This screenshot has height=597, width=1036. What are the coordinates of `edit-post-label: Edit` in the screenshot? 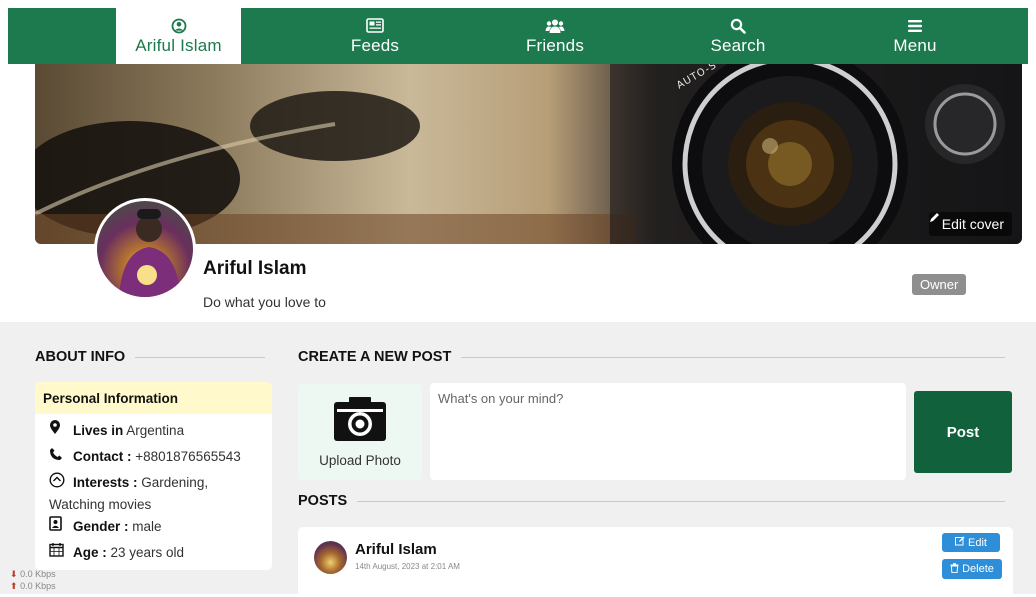 It's located at (977, 542).